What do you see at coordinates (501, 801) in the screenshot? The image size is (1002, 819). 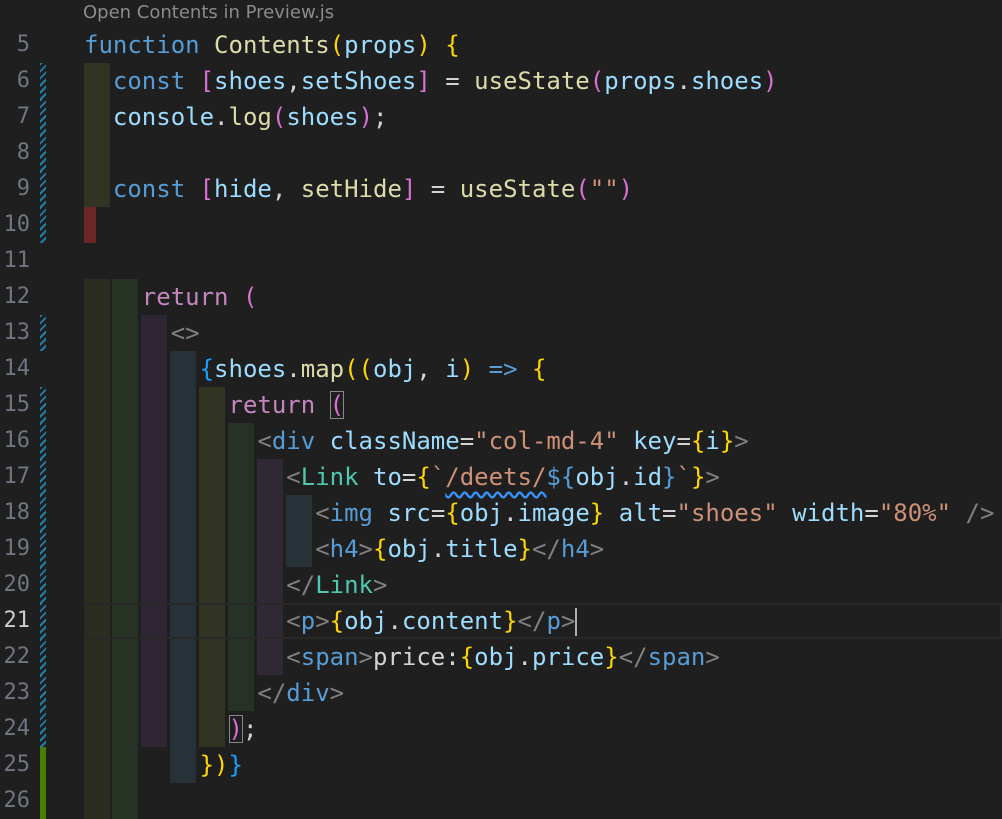 I see `code-line: 26` at bounding box center [501, 801].